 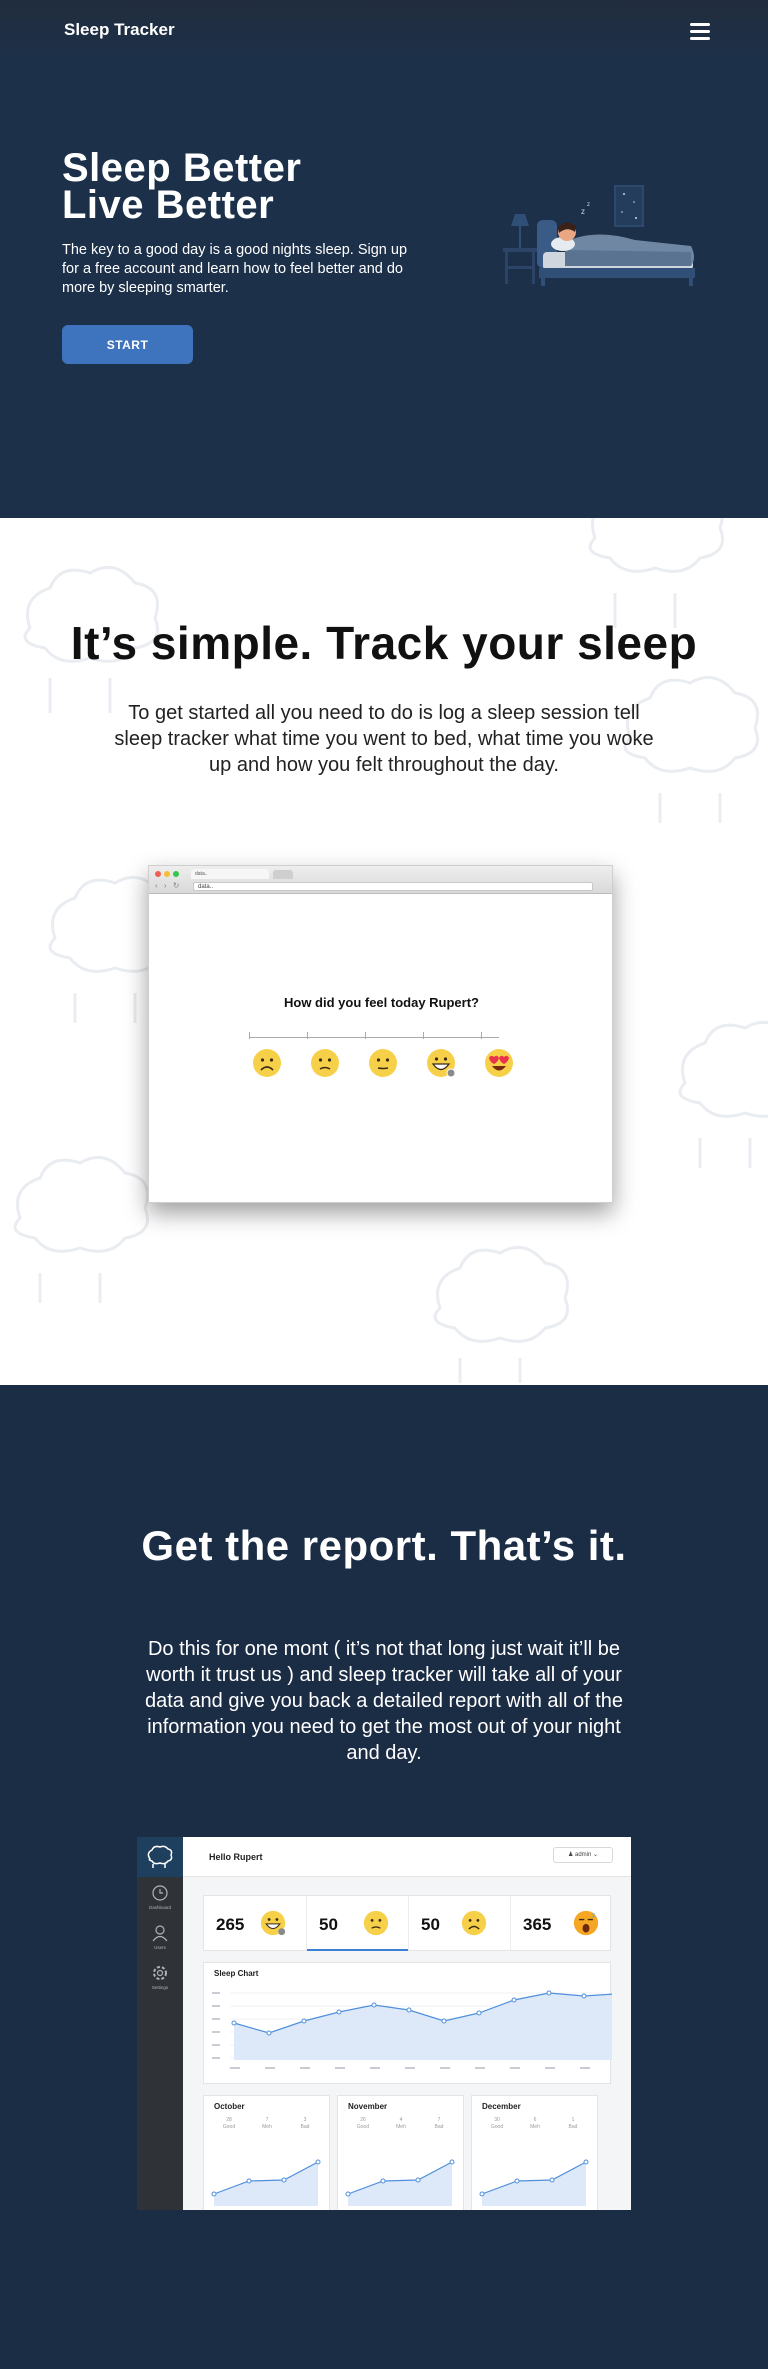 I want to click on stat-value: 365, so click(x=537, y=1924).